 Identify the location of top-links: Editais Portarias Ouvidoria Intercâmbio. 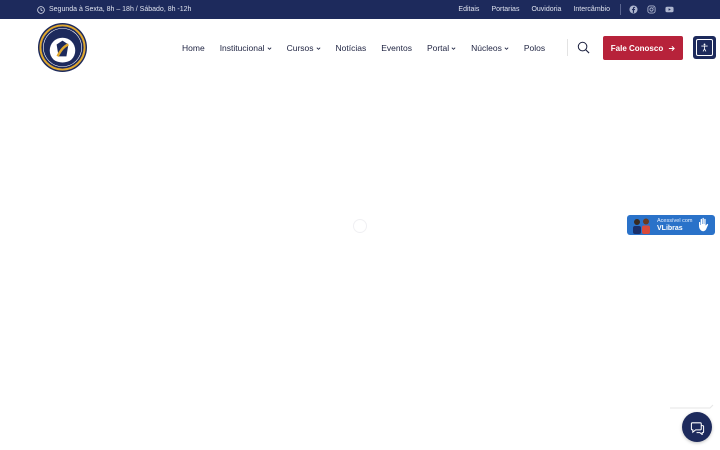
(583, 9).